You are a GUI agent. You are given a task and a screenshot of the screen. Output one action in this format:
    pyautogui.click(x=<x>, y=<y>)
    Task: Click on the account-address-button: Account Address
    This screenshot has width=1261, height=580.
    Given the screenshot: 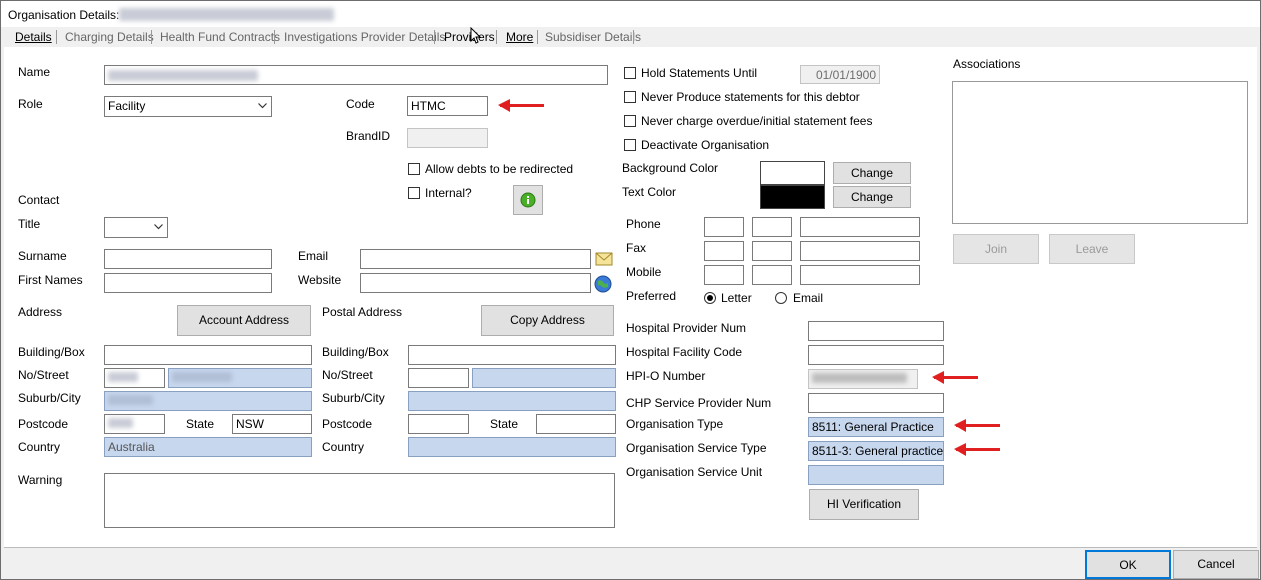 What is the action you would take?
    pyautogui.click(x=244, y=320)
    